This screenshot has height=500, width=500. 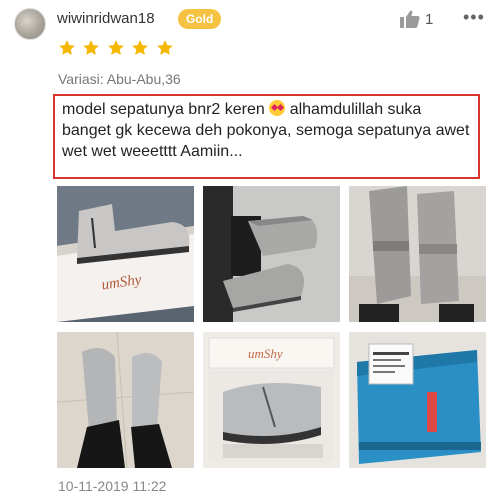 I want to click on thumbs-up-icon, so click(x=410, y=19).